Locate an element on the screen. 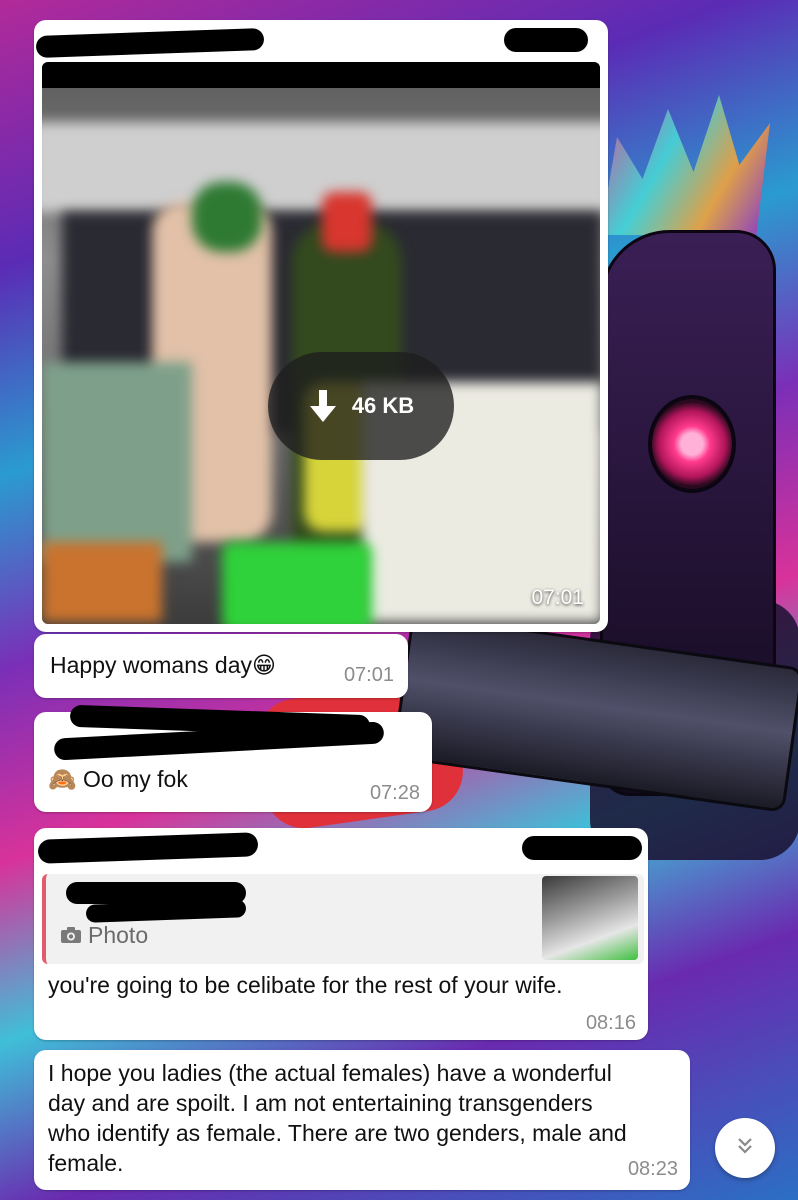  quoted-message: Photo is located at coordinates (343, 919).